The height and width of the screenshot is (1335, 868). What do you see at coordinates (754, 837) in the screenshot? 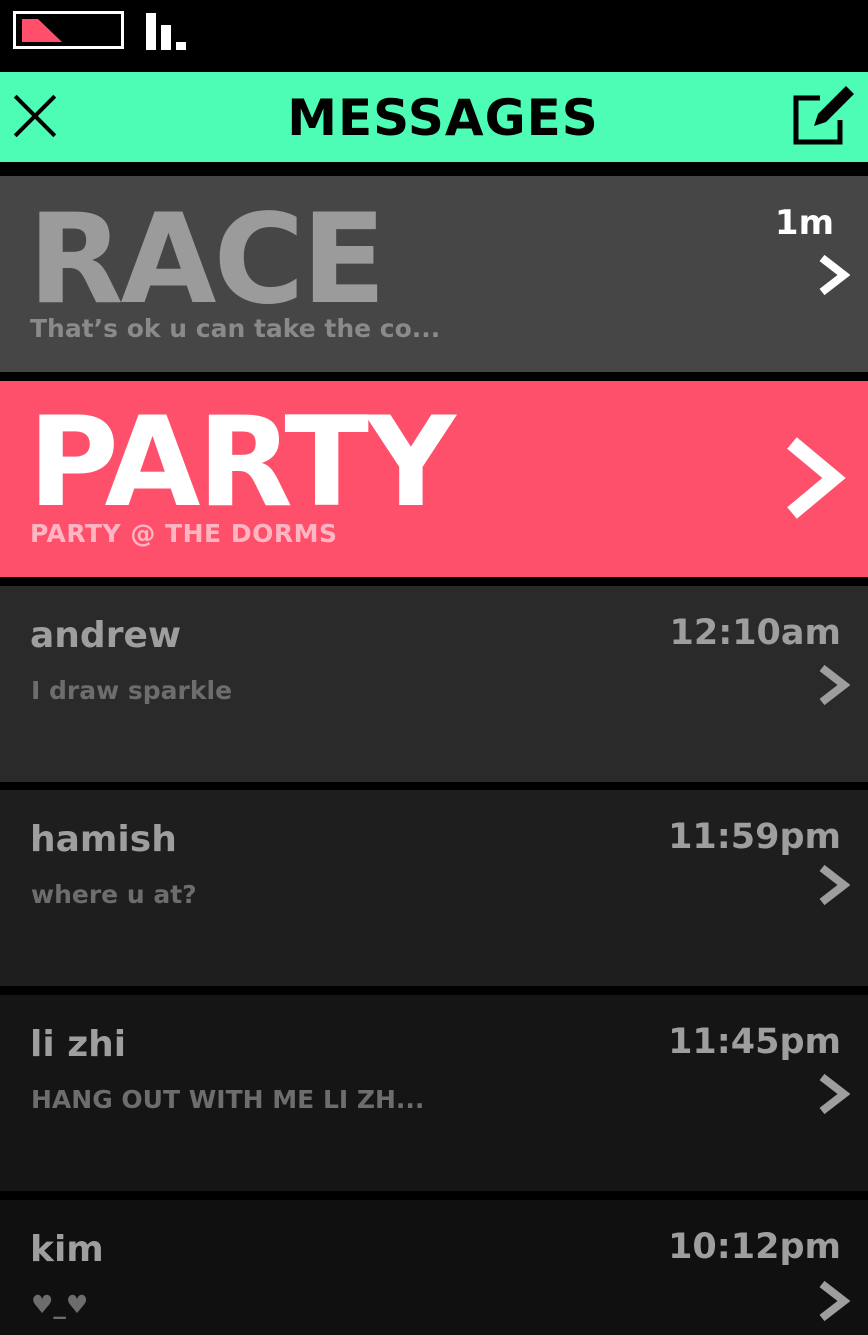
I see `message-time: 11:59pm` at bounding box center [754, 837].